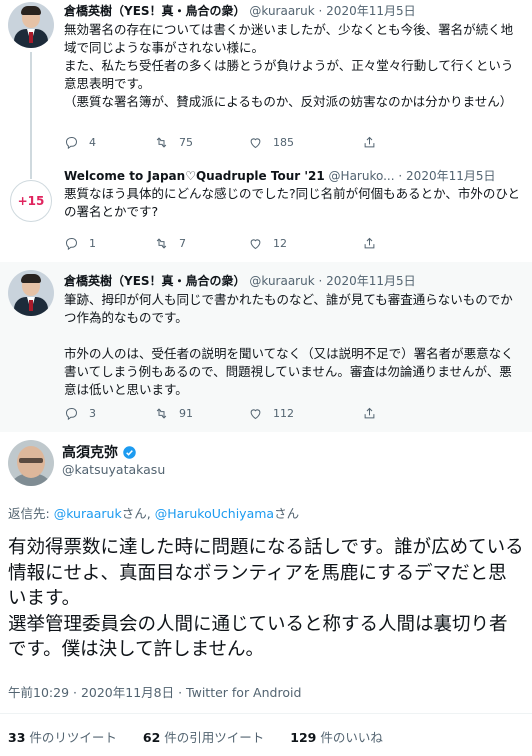 Image resolution: width=532 pixels, height=756 pixels. I want to click on retweets-label: 件のリツイート, so click(71, 737).